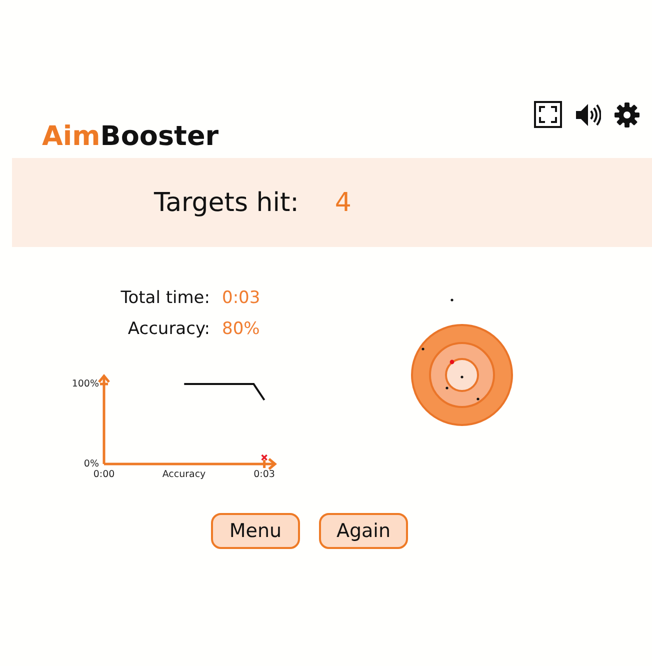  What do you see at coordinates (169, 329) in the screenshot?
I see `stat-label: Accuracy:` at bounding box center [169, 329].